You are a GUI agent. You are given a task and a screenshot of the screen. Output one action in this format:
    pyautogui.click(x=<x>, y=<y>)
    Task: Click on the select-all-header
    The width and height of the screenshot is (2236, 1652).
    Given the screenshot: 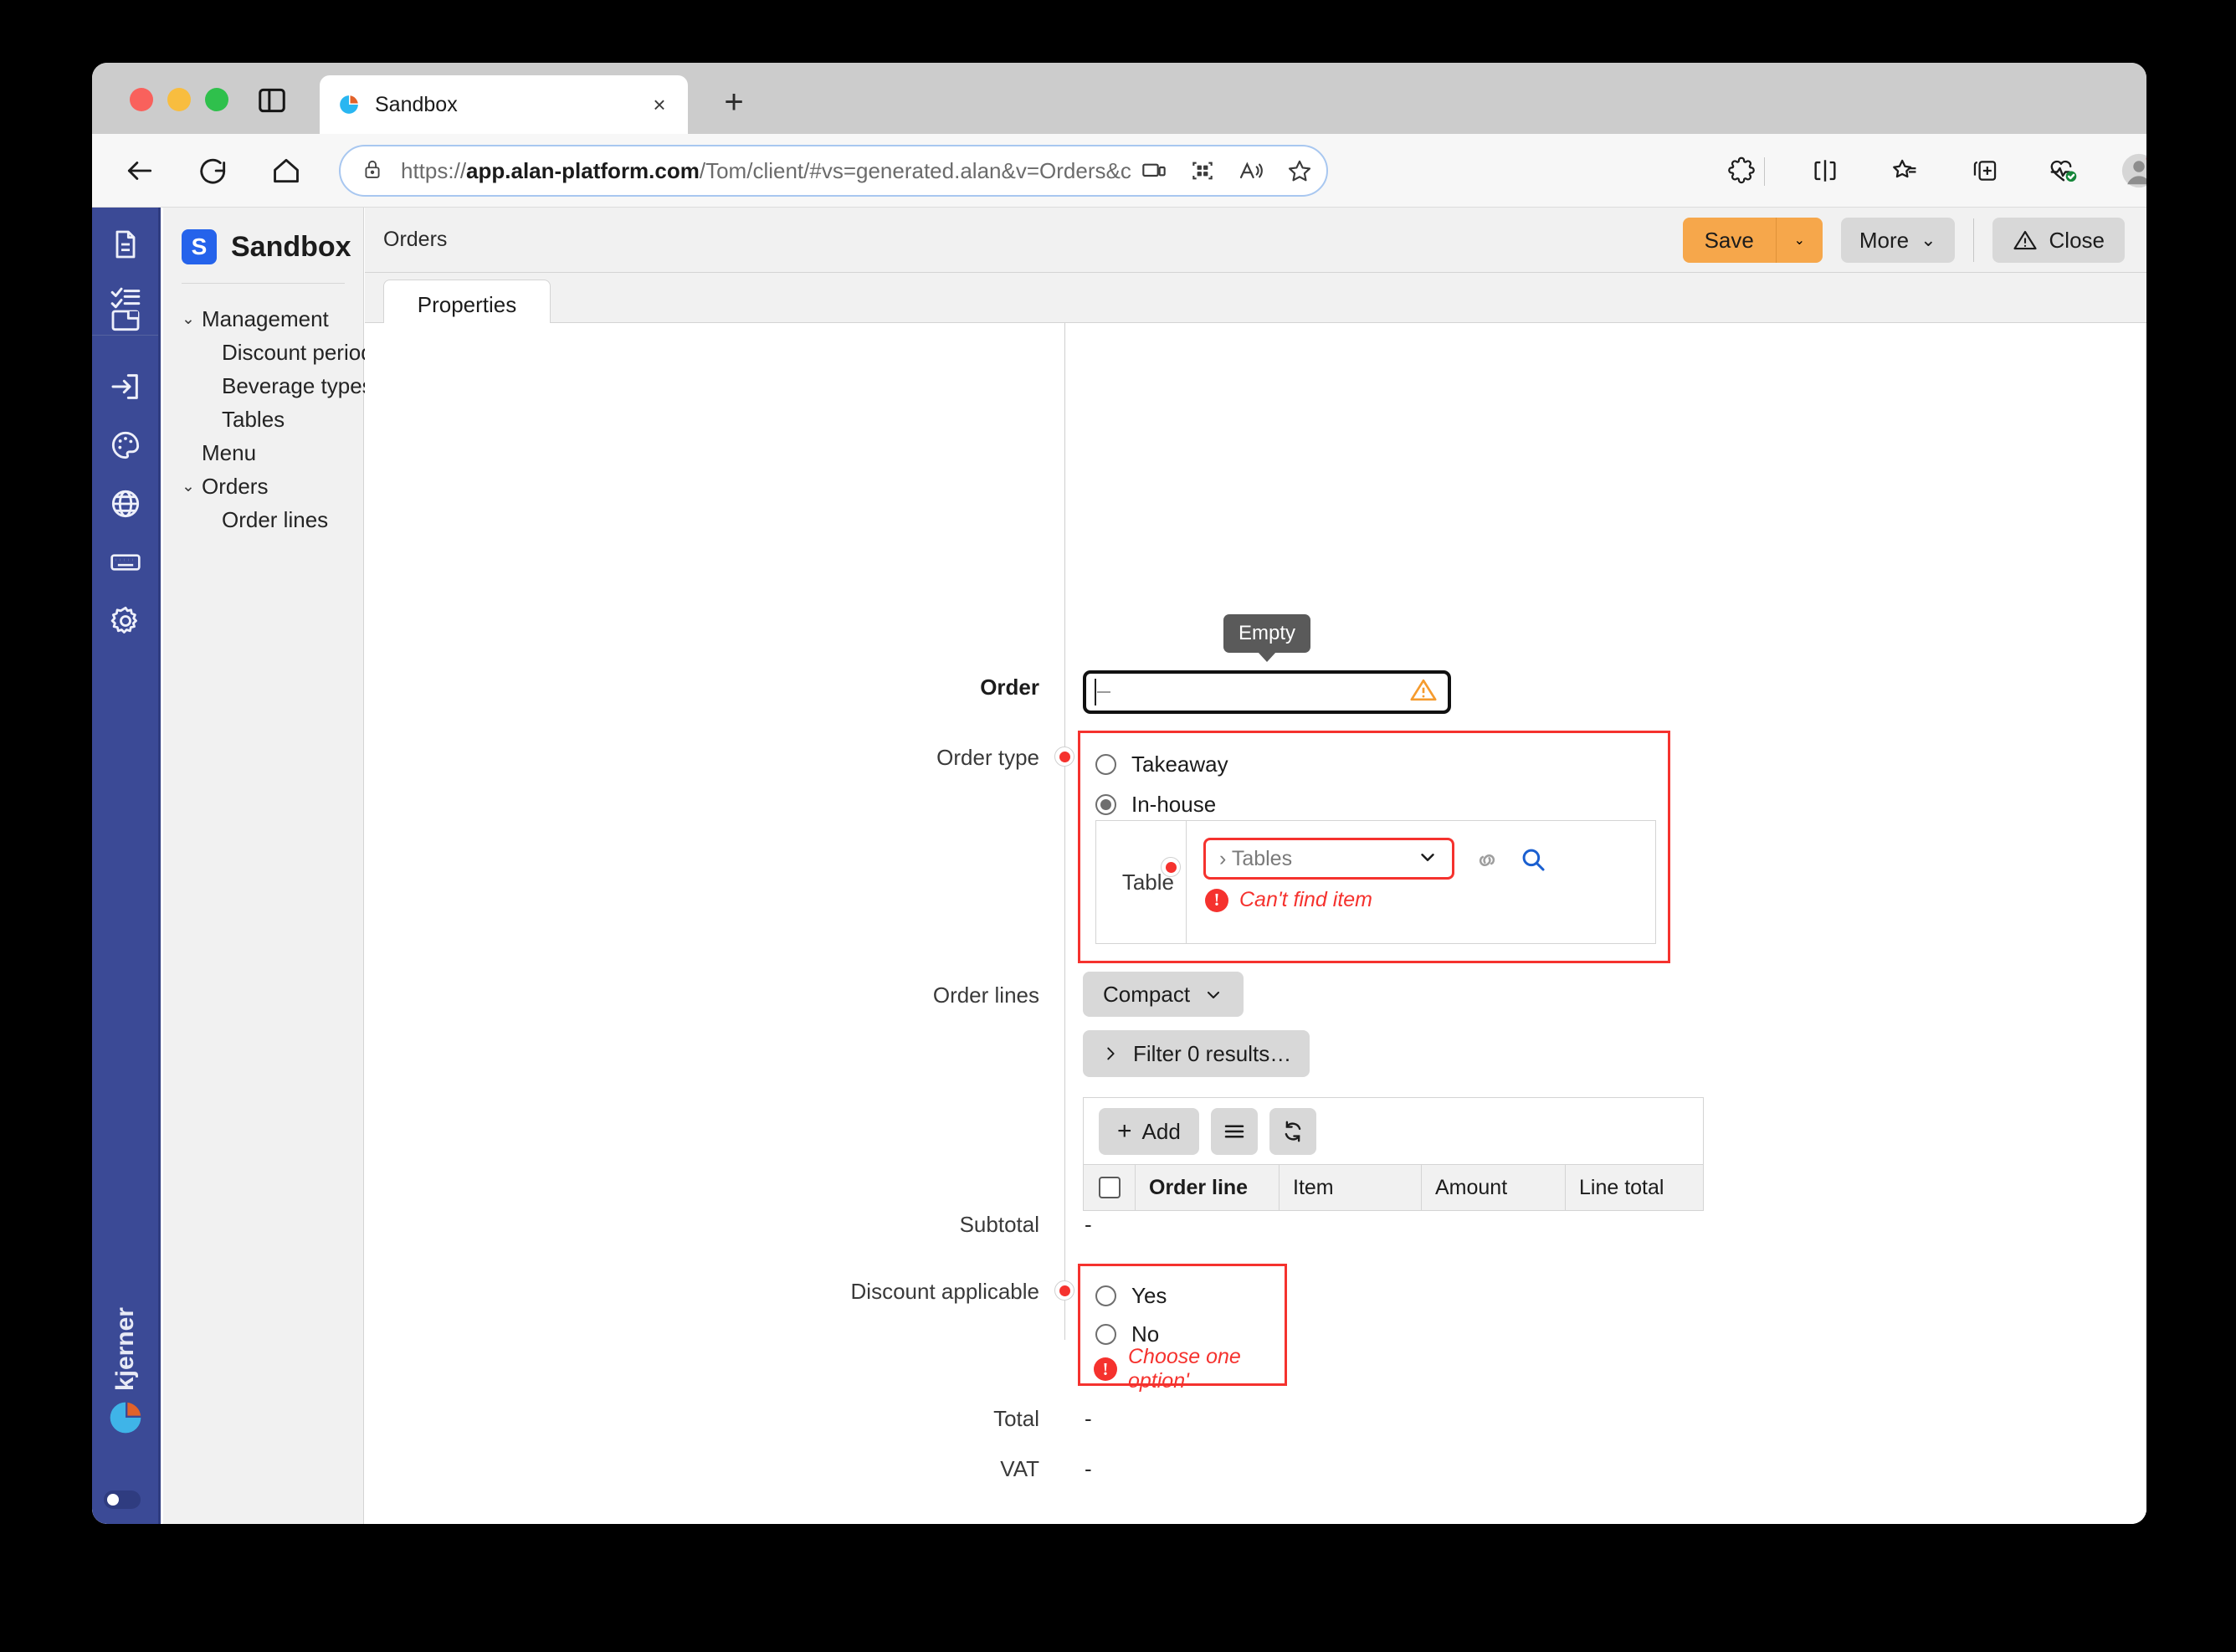 What is the action you would take?
    pyautogui.click(x=1110, y=1187)
    